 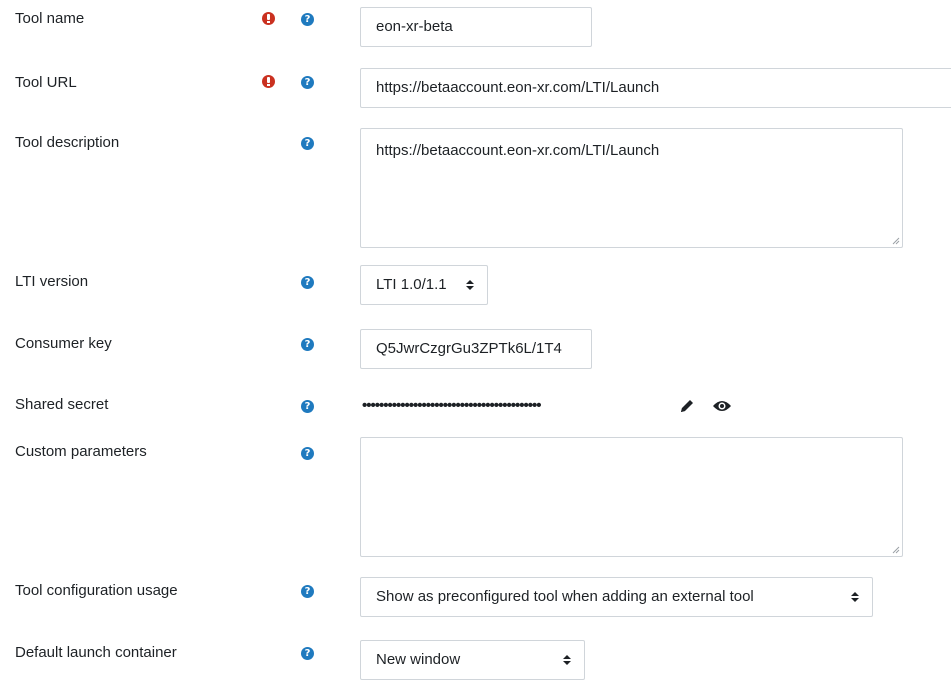 I want to click on tool-url-label: Tool URL, so click(x=46, y=82).